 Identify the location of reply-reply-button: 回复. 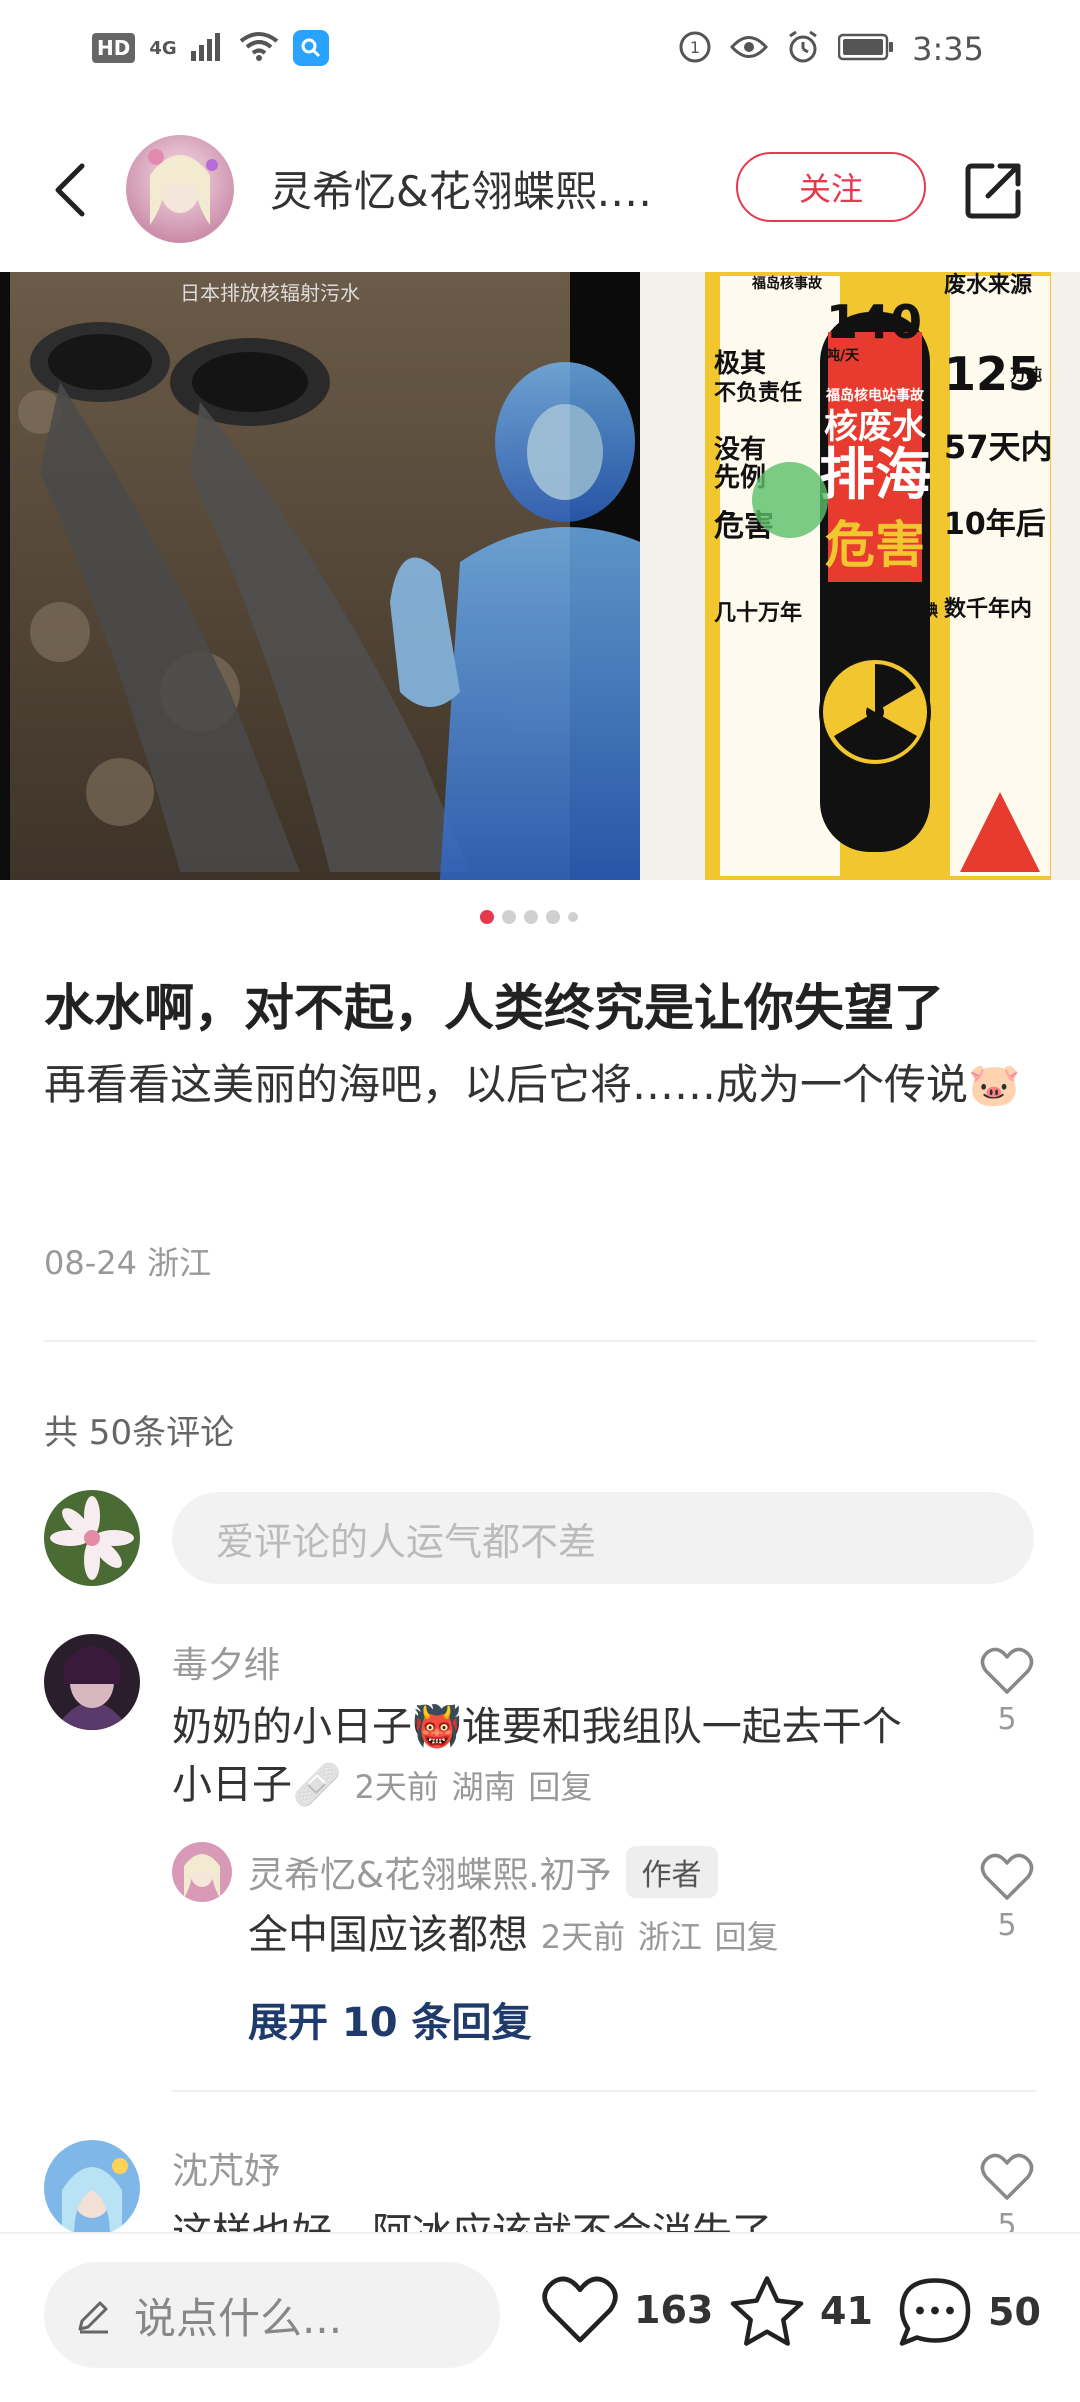
(747, 1937).